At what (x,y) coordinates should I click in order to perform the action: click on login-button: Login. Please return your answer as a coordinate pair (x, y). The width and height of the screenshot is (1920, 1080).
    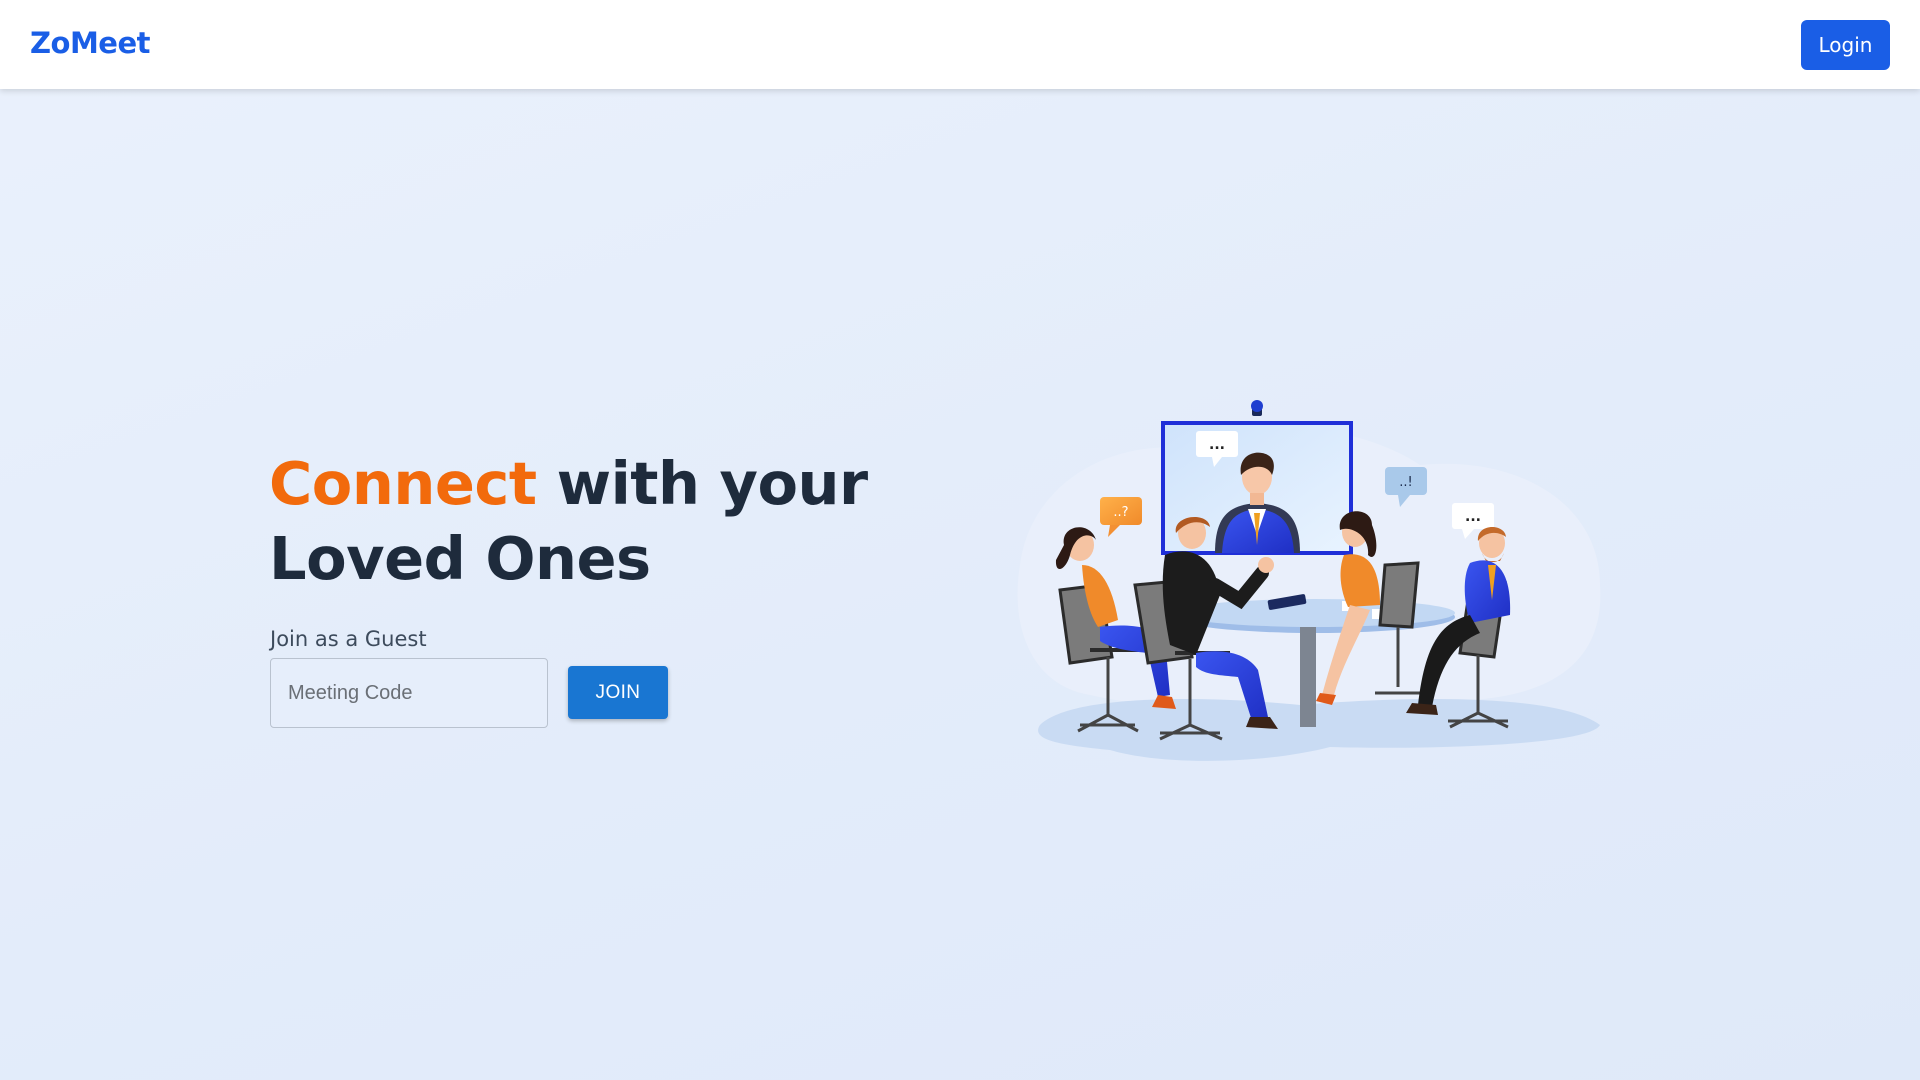
    Looking at the image, I should click on (1845, 45).